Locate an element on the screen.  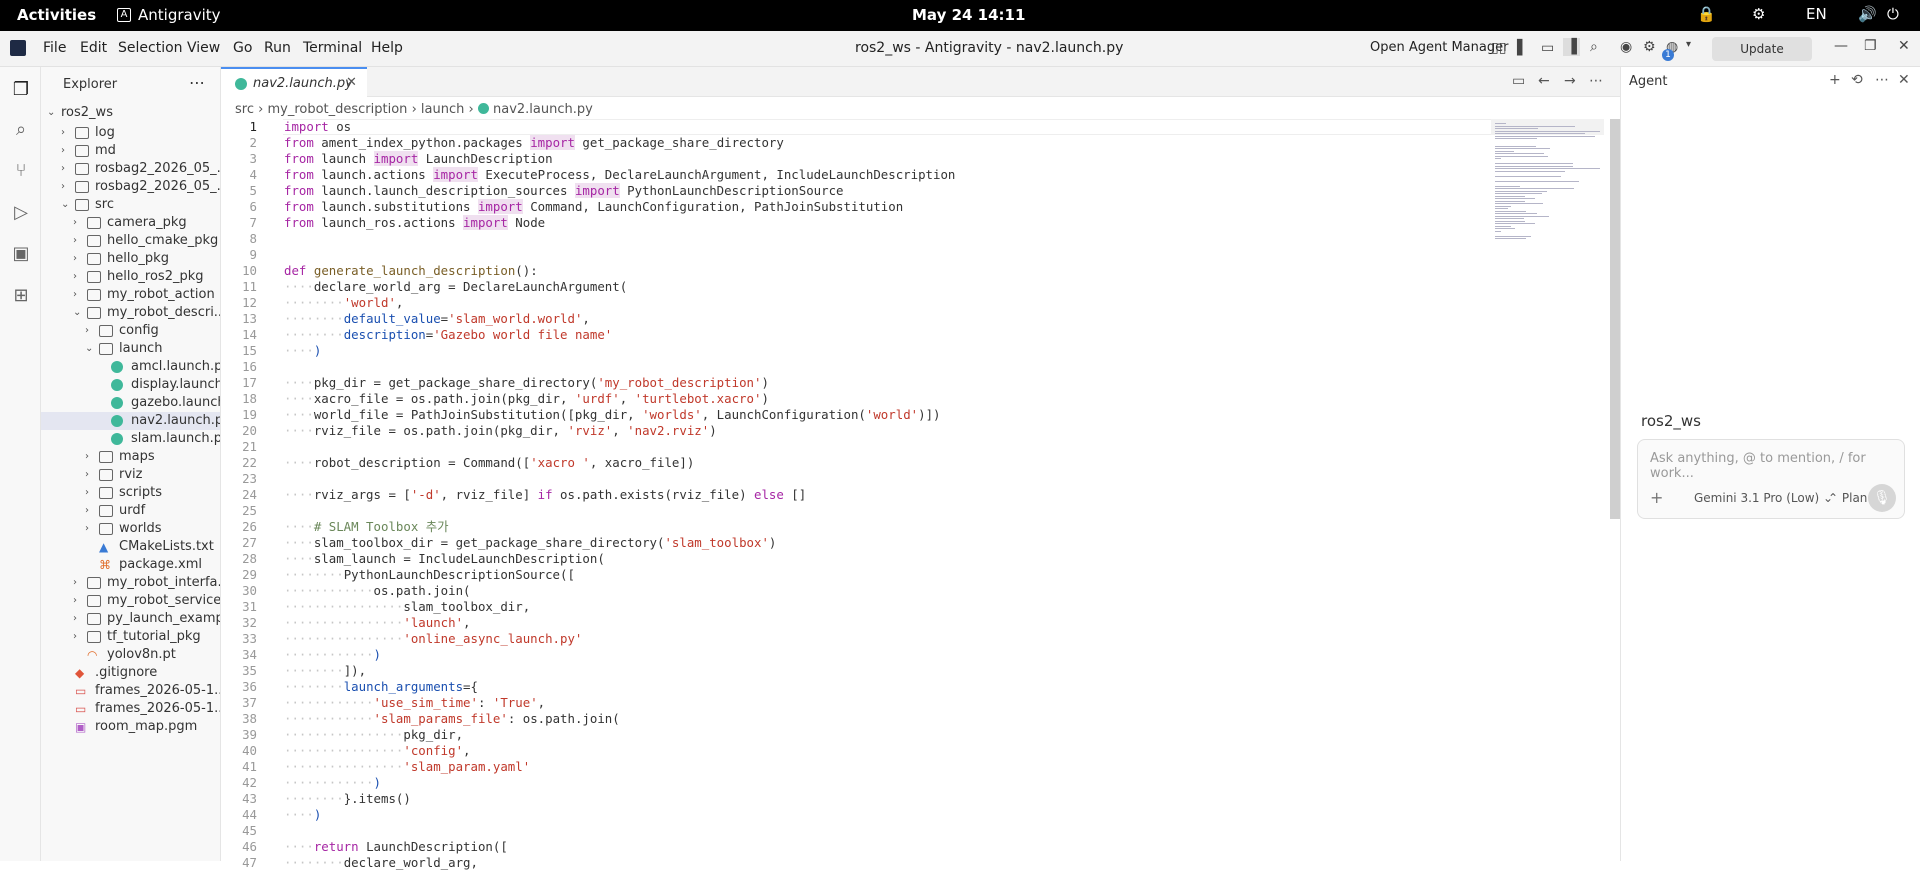
tree-item: › config is located at coordinates (130, 331).